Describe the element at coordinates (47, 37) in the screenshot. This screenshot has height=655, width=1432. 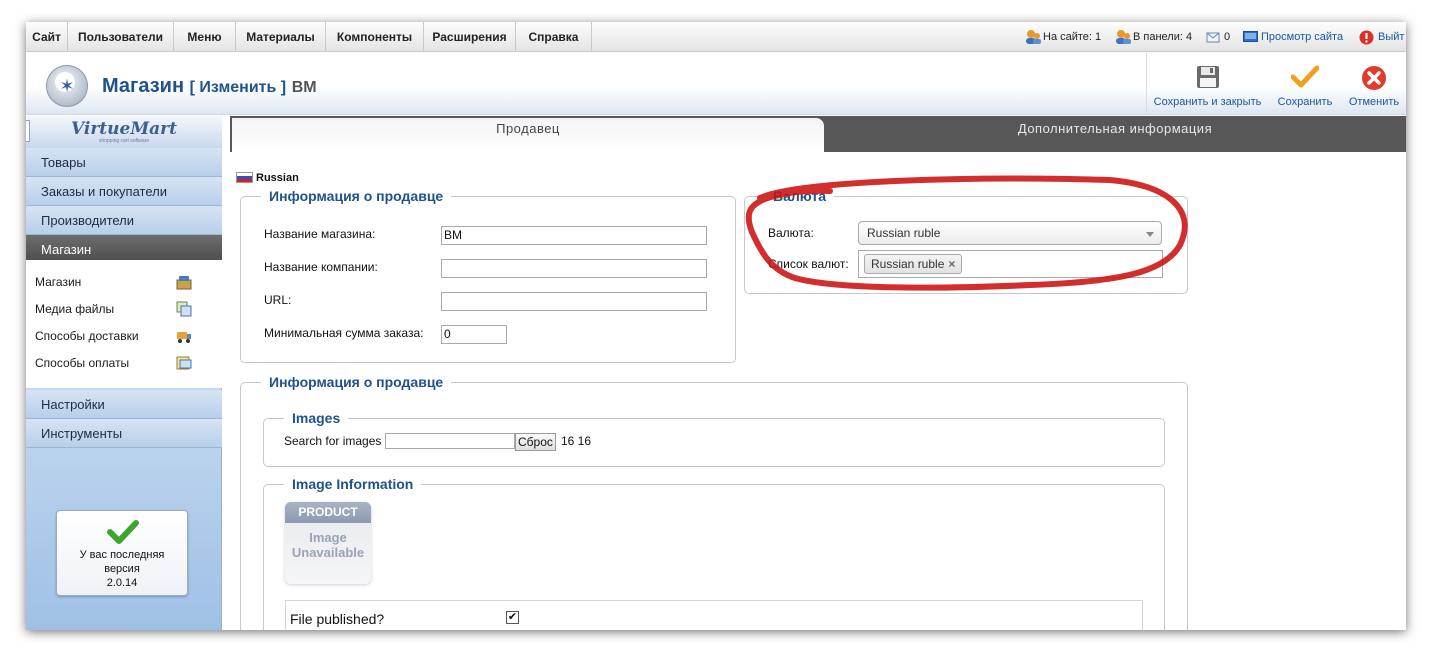
I see `menu-site: Сайт` at that location.